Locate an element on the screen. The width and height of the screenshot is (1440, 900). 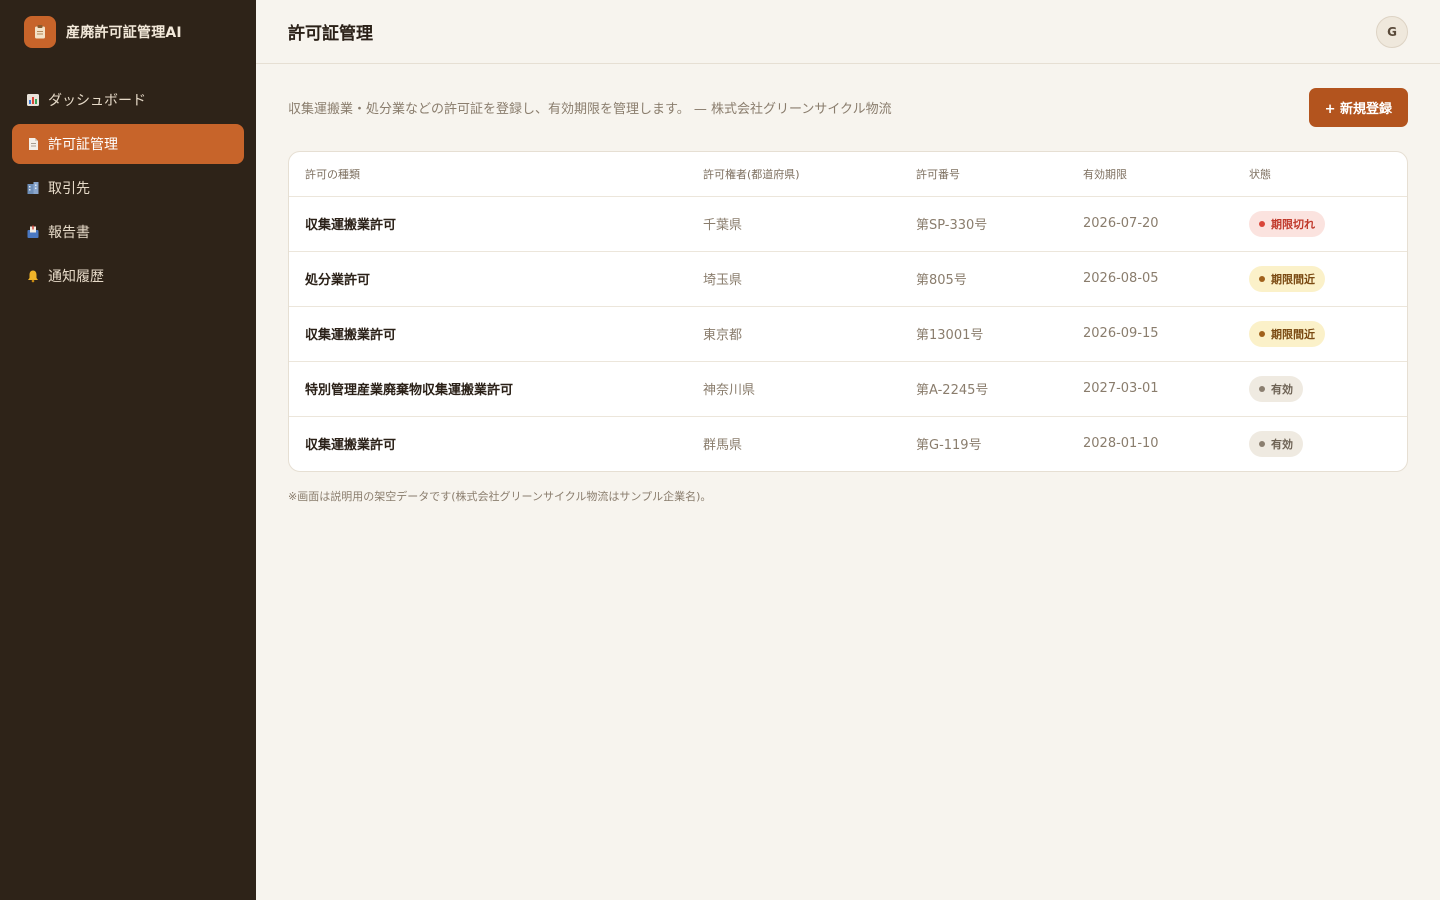
permit-status-cell: 期限切れ is located at coordinates (1320, 224).